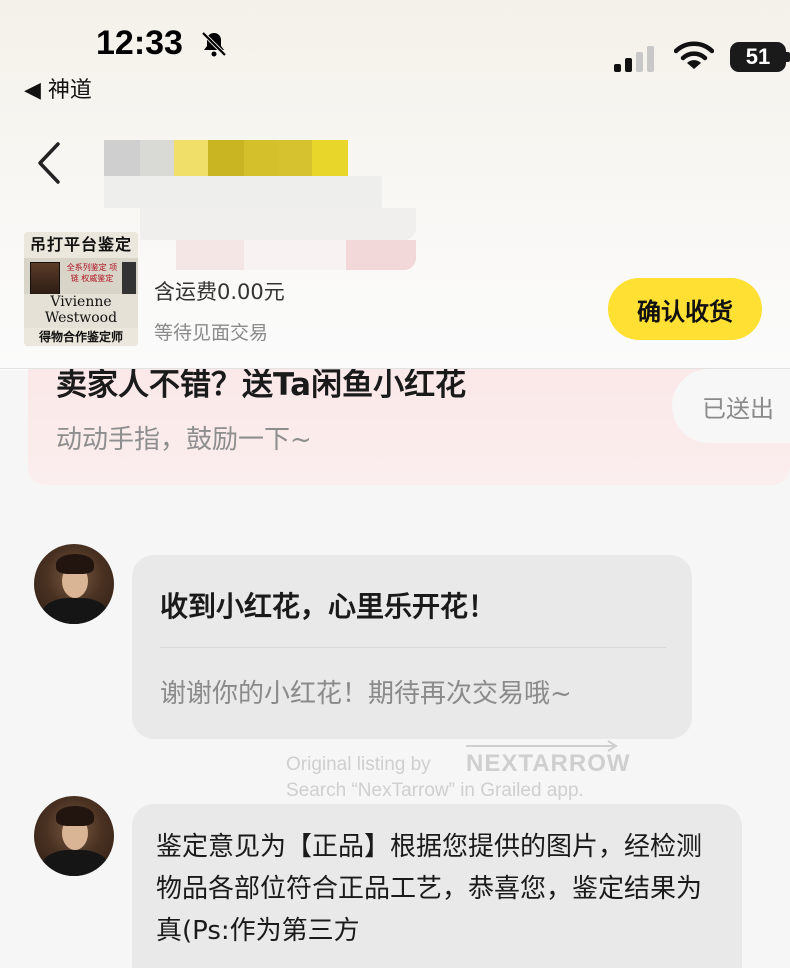 Image resolution: width=790 pixels, height=968 pixels. Describe the element at coordinates (92, 273) in the screenshot. I see `thumb-small-text: 全系列鉴定 项链 权威鉴定` at that location.